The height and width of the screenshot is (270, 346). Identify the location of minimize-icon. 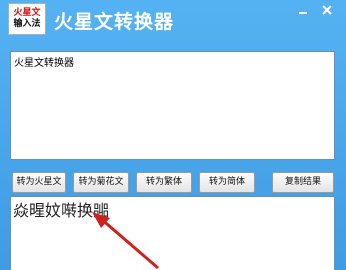
(303, 10).